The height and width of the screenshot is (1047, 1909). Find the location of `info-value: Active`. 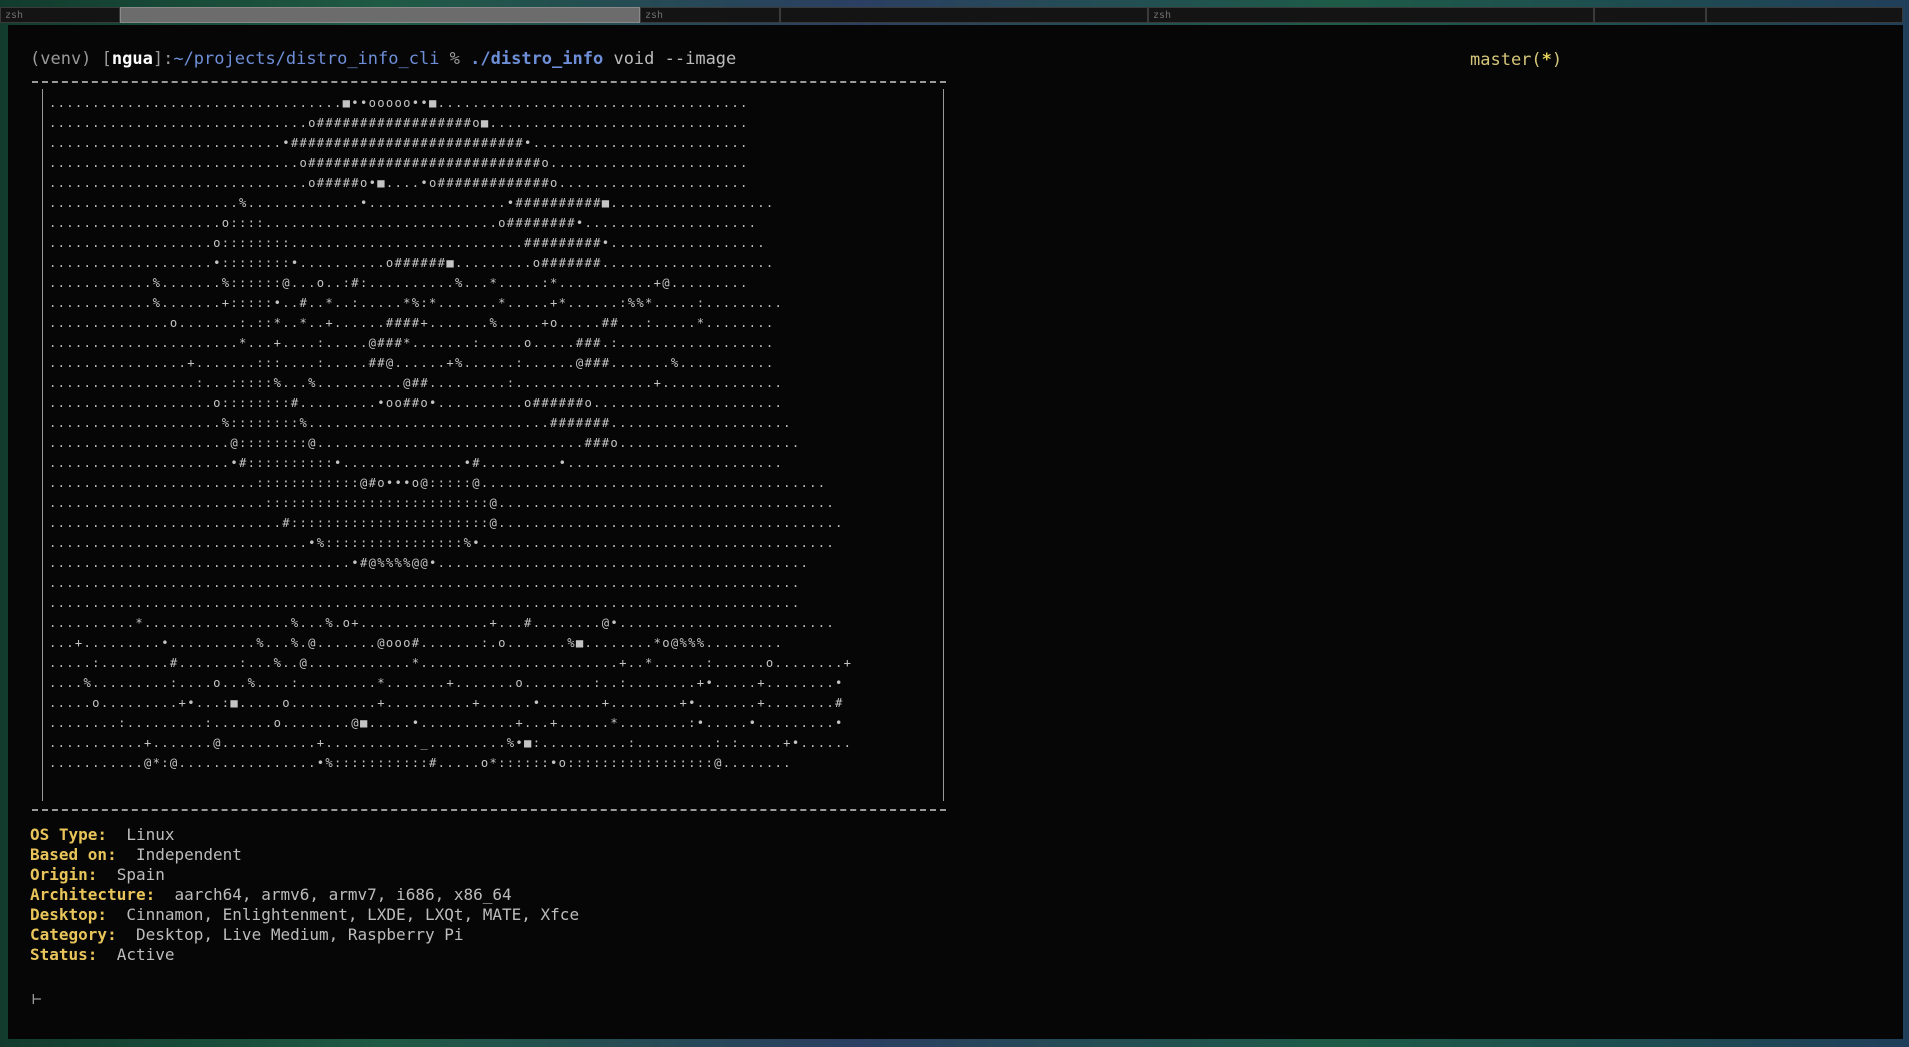

info-value: Active is located at coordinates (136, 954).